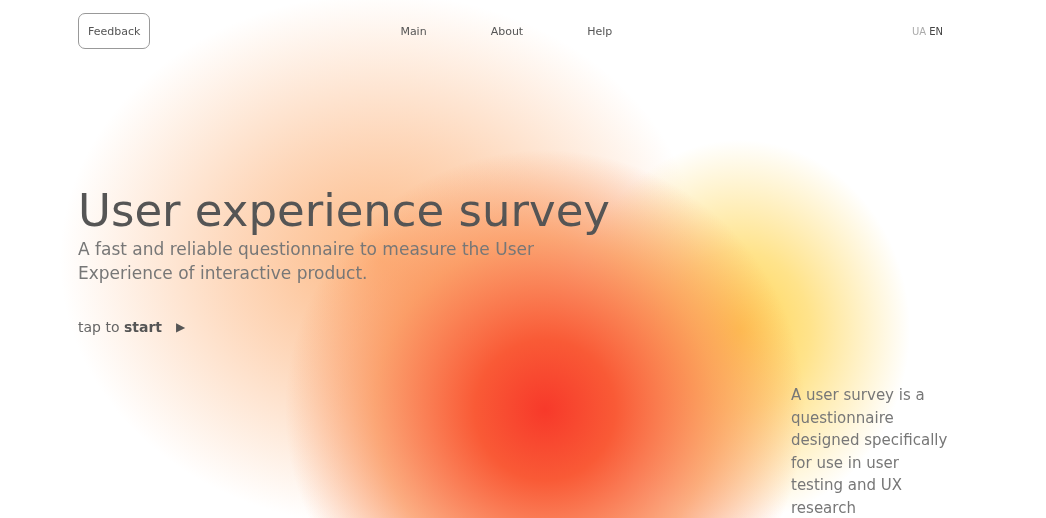 The image size is (1046, 518). I want to click on start-link: tap to start, so click(120, 327).